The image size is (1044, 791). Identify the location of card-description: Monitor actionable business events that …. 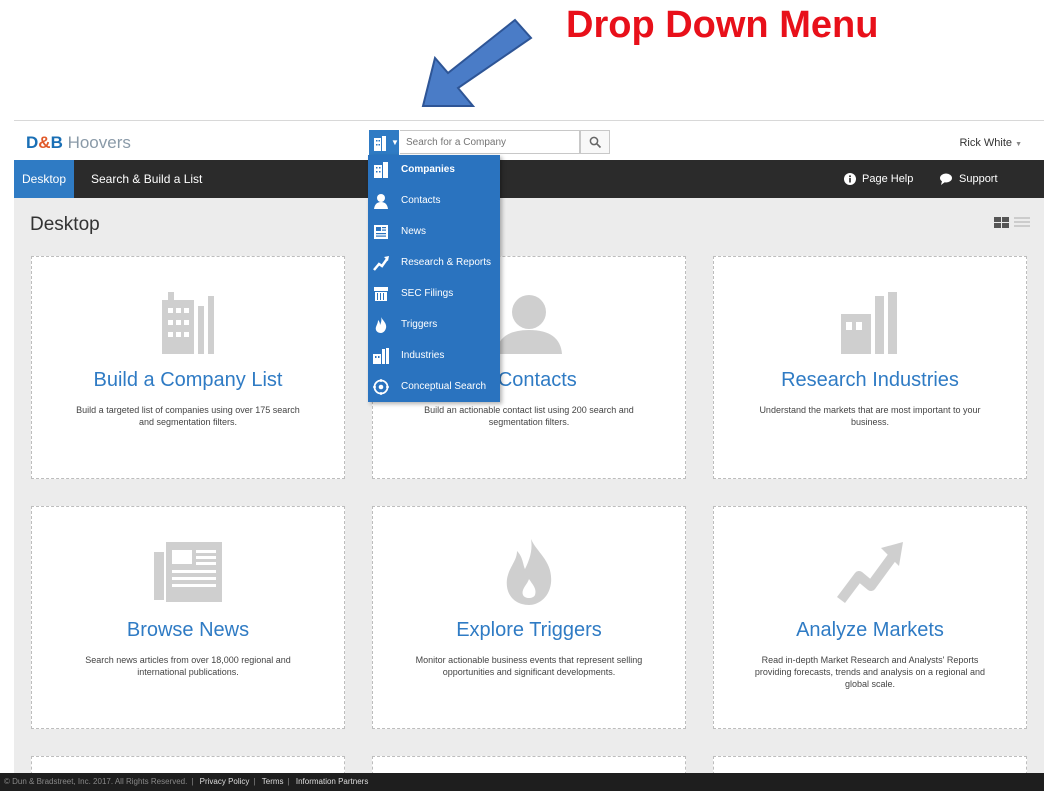
(529, 666).